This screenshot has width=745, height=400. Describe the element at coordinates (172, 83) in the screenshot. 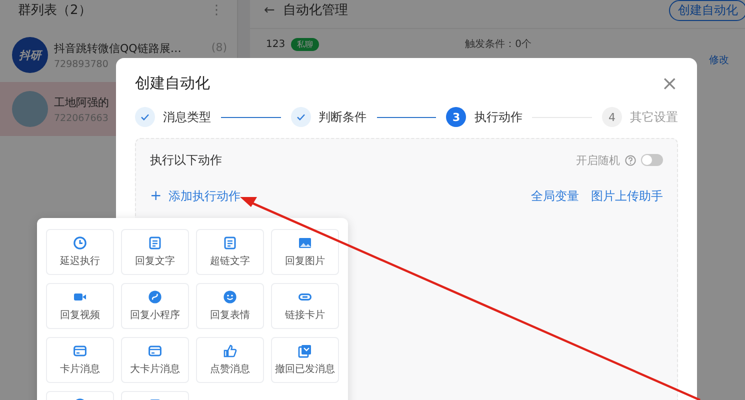

I see `dialog-title: 创建自动化` at that location.